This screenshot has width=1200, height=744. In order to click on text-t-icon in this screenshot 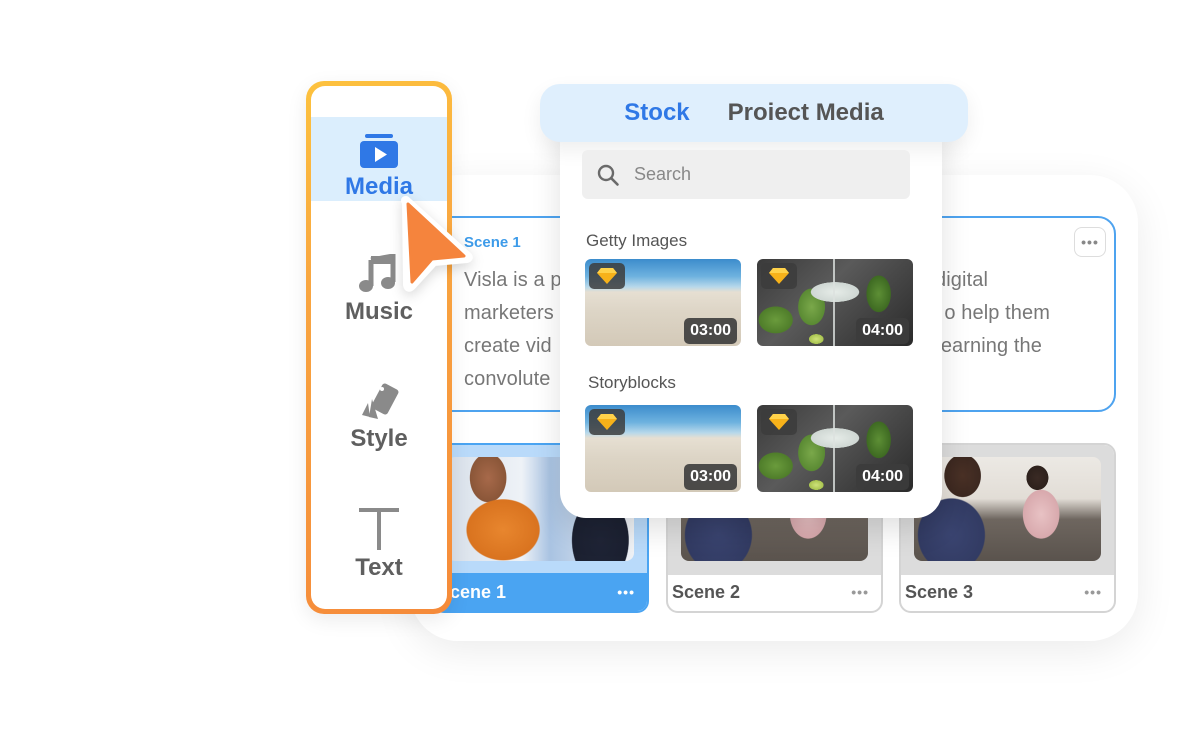, I will do `click(379, 529)`.